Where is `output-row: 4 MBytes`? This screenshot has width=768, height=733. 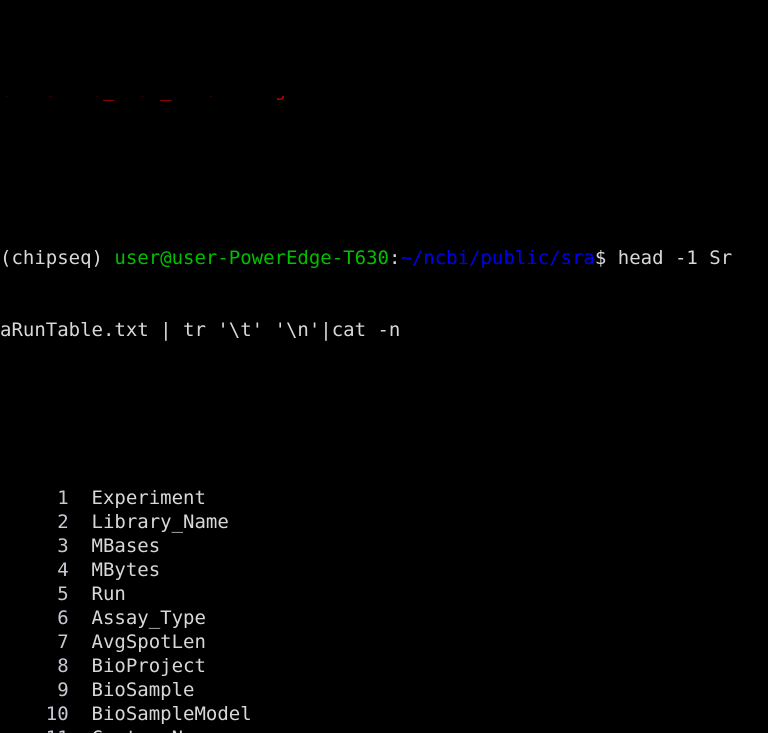 output-row: 4 MBytes is located at coordinates (384, 570).